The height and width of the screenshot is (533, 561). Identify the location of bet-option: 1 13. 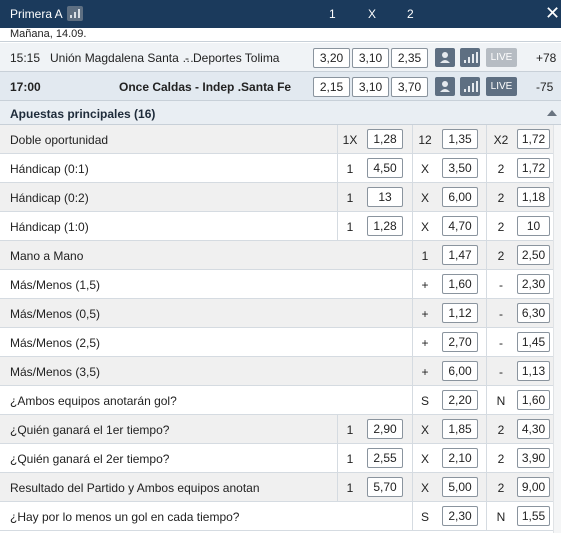
(374, 197).